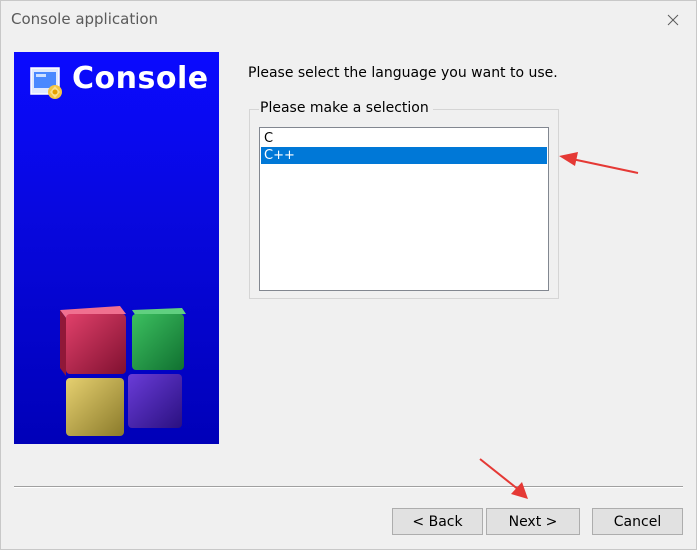  I want to click on next-button: Next >, so click(533, 521).